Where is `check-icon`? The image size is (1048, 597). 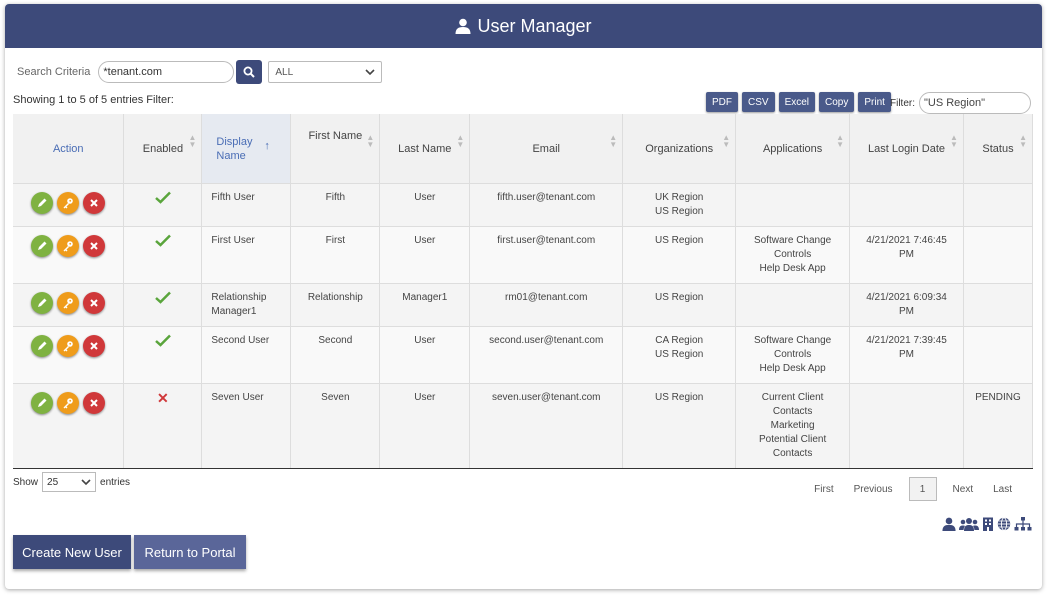
check-icon is located at coordinates (163, 340).